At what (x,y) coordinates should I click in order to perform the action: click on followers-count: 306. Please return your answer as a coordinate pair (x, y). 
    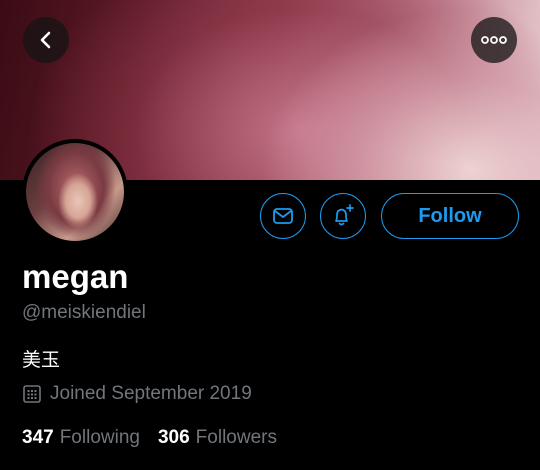
    Looking at the image, I should click on (174, 438).